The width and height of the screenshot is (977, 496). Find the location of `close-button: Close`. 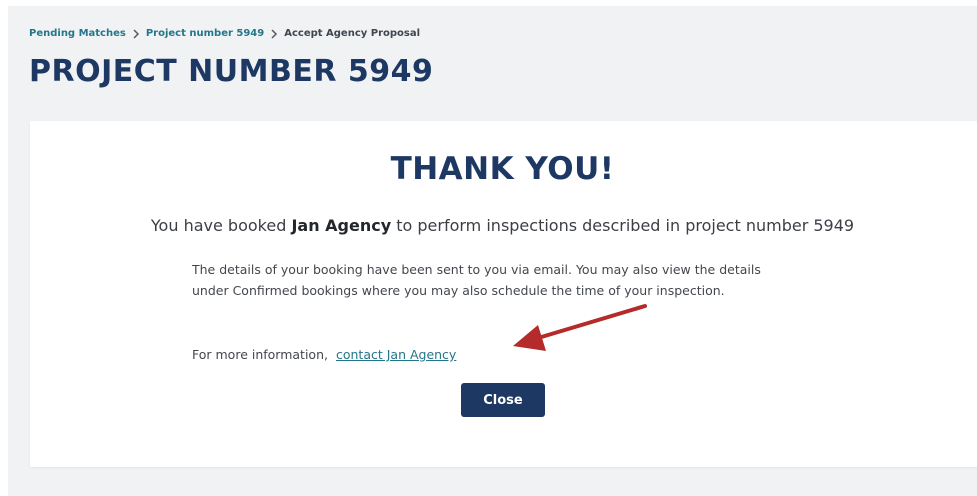

close-button: Close is located at coordinates (503, 400).